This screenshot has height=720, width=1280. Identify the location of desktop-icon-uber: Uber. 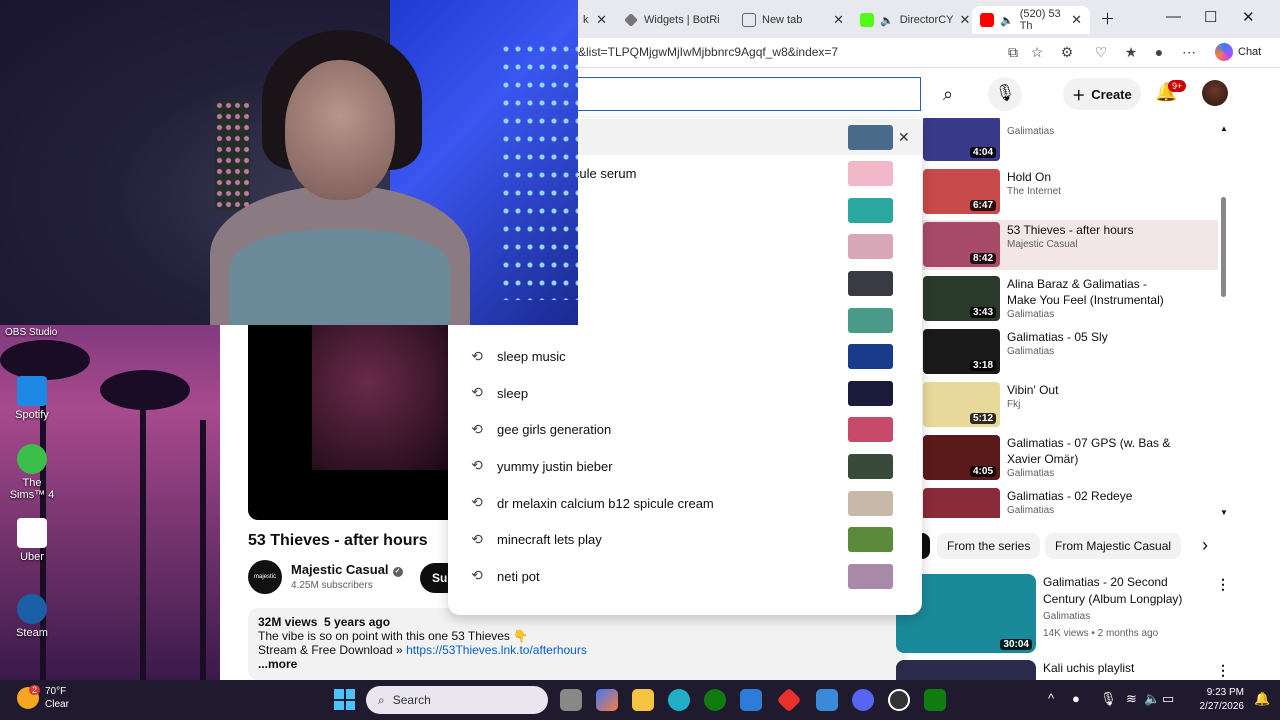
(32, 540).